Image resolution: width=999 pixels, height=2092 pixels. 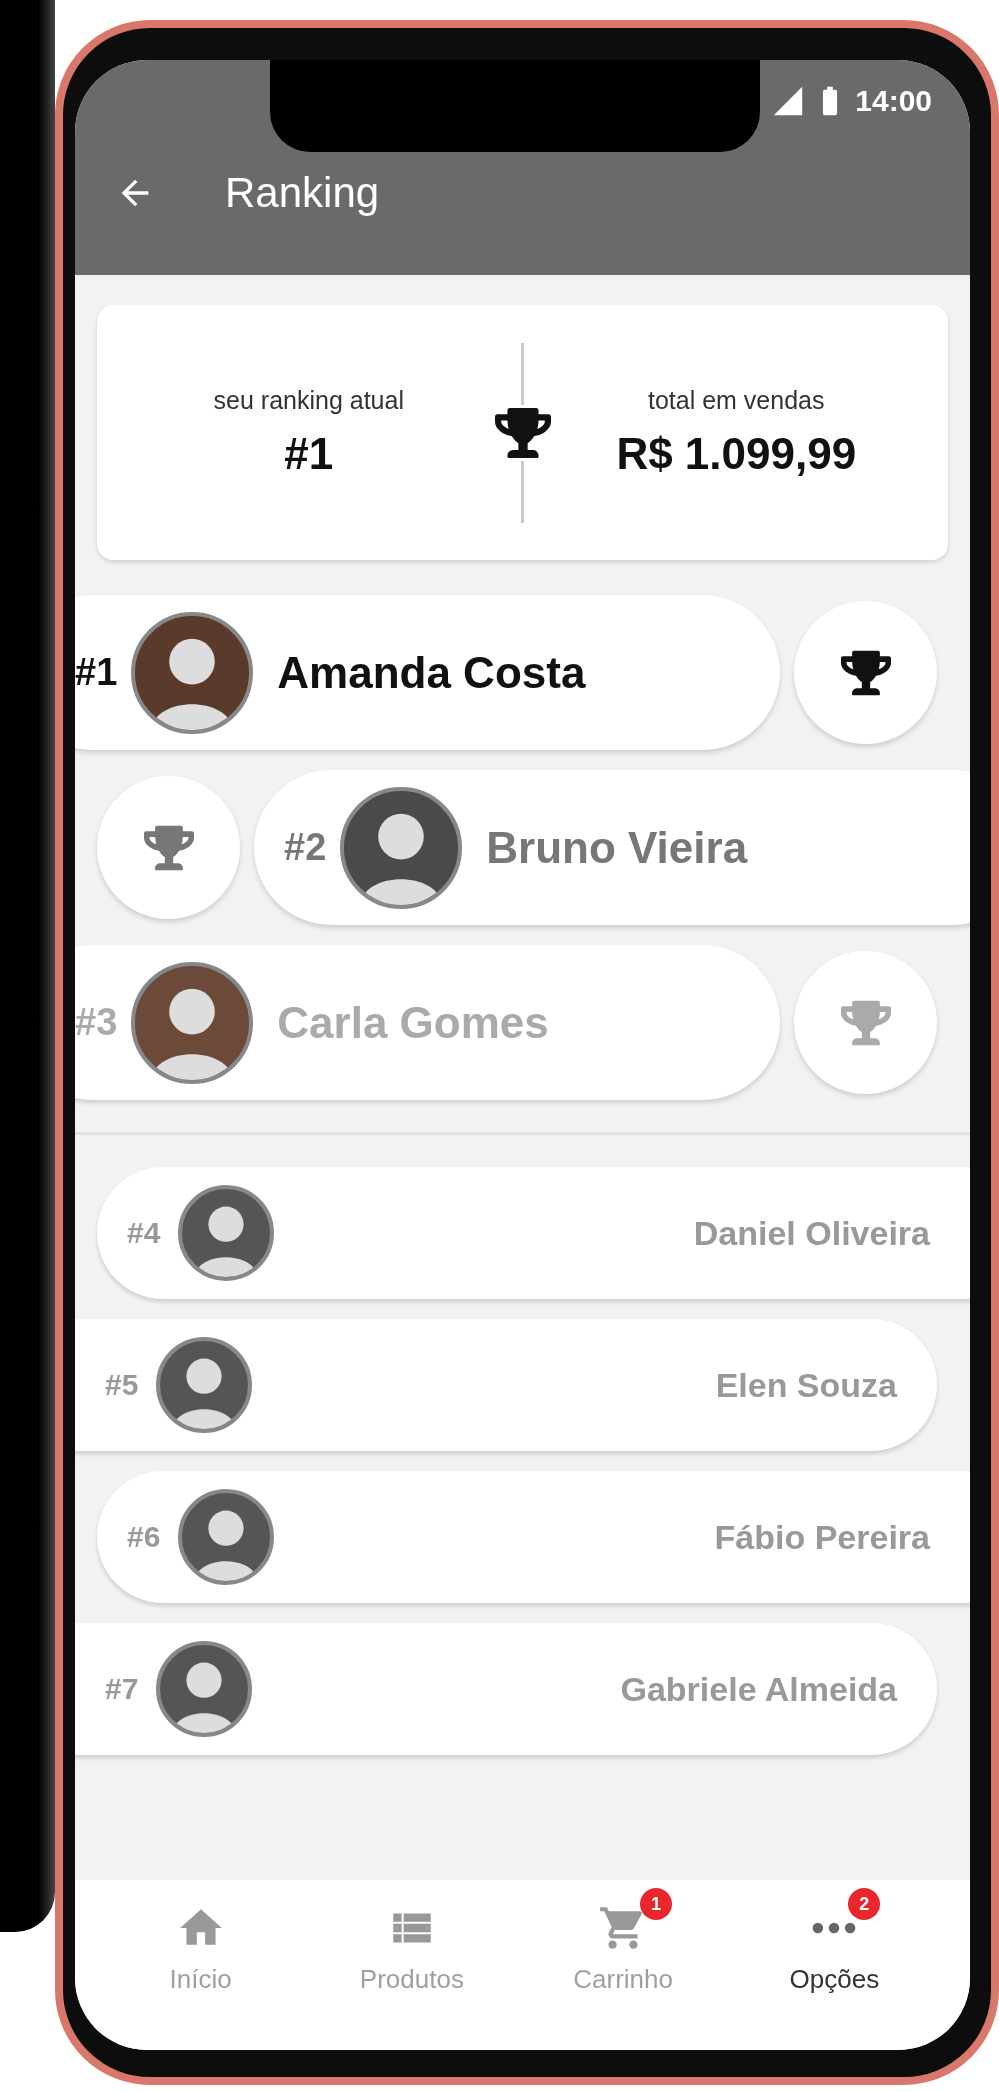 I want to click on rank-number: #2, so click(x=305, y=847).